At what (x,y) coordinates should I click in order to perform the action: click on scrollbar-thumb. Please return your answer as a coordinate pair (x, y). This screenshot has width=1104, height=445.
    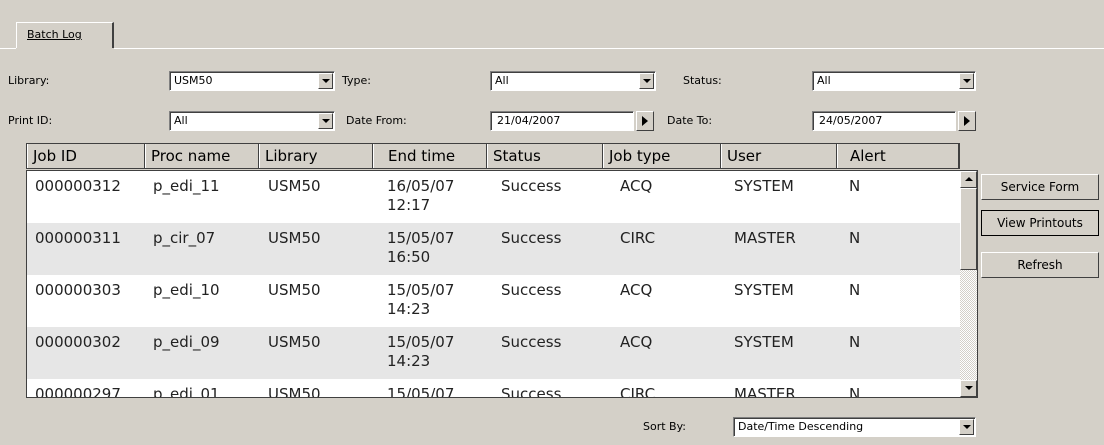
    Looking at the image, I should click on (968, 229).